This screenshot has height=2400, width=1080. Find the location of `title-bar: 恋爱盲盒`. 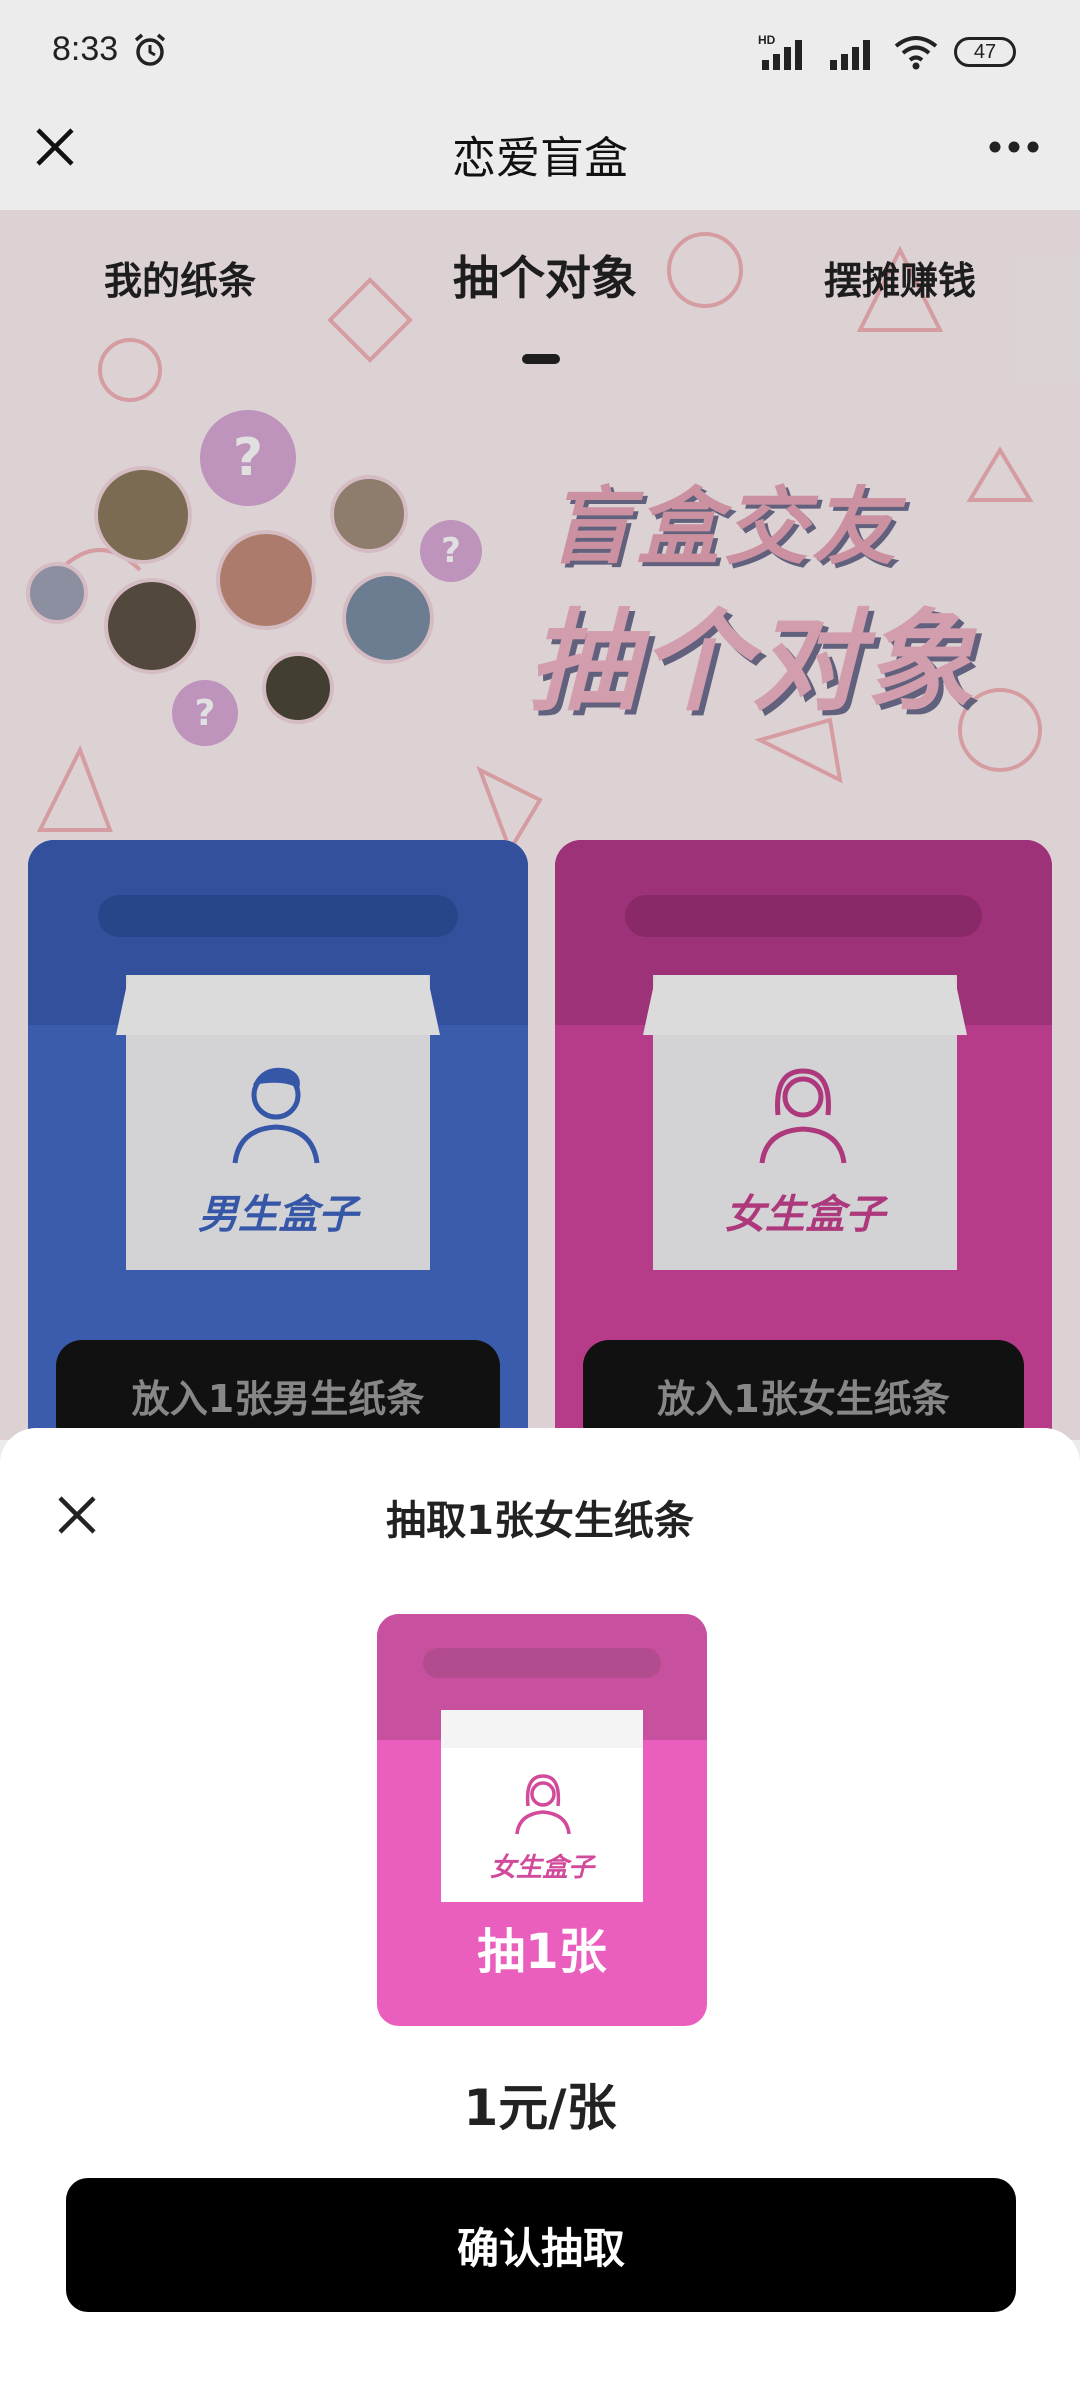

title-bar: 恋爱盲盒 is located at coordinates (540, 155).